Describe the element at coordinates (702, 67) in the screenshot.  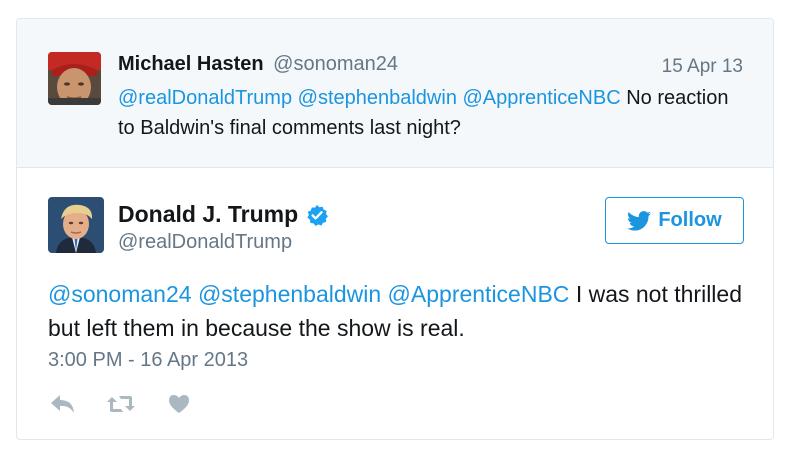
I see `parent-date: 15 Apr 13` at that location.